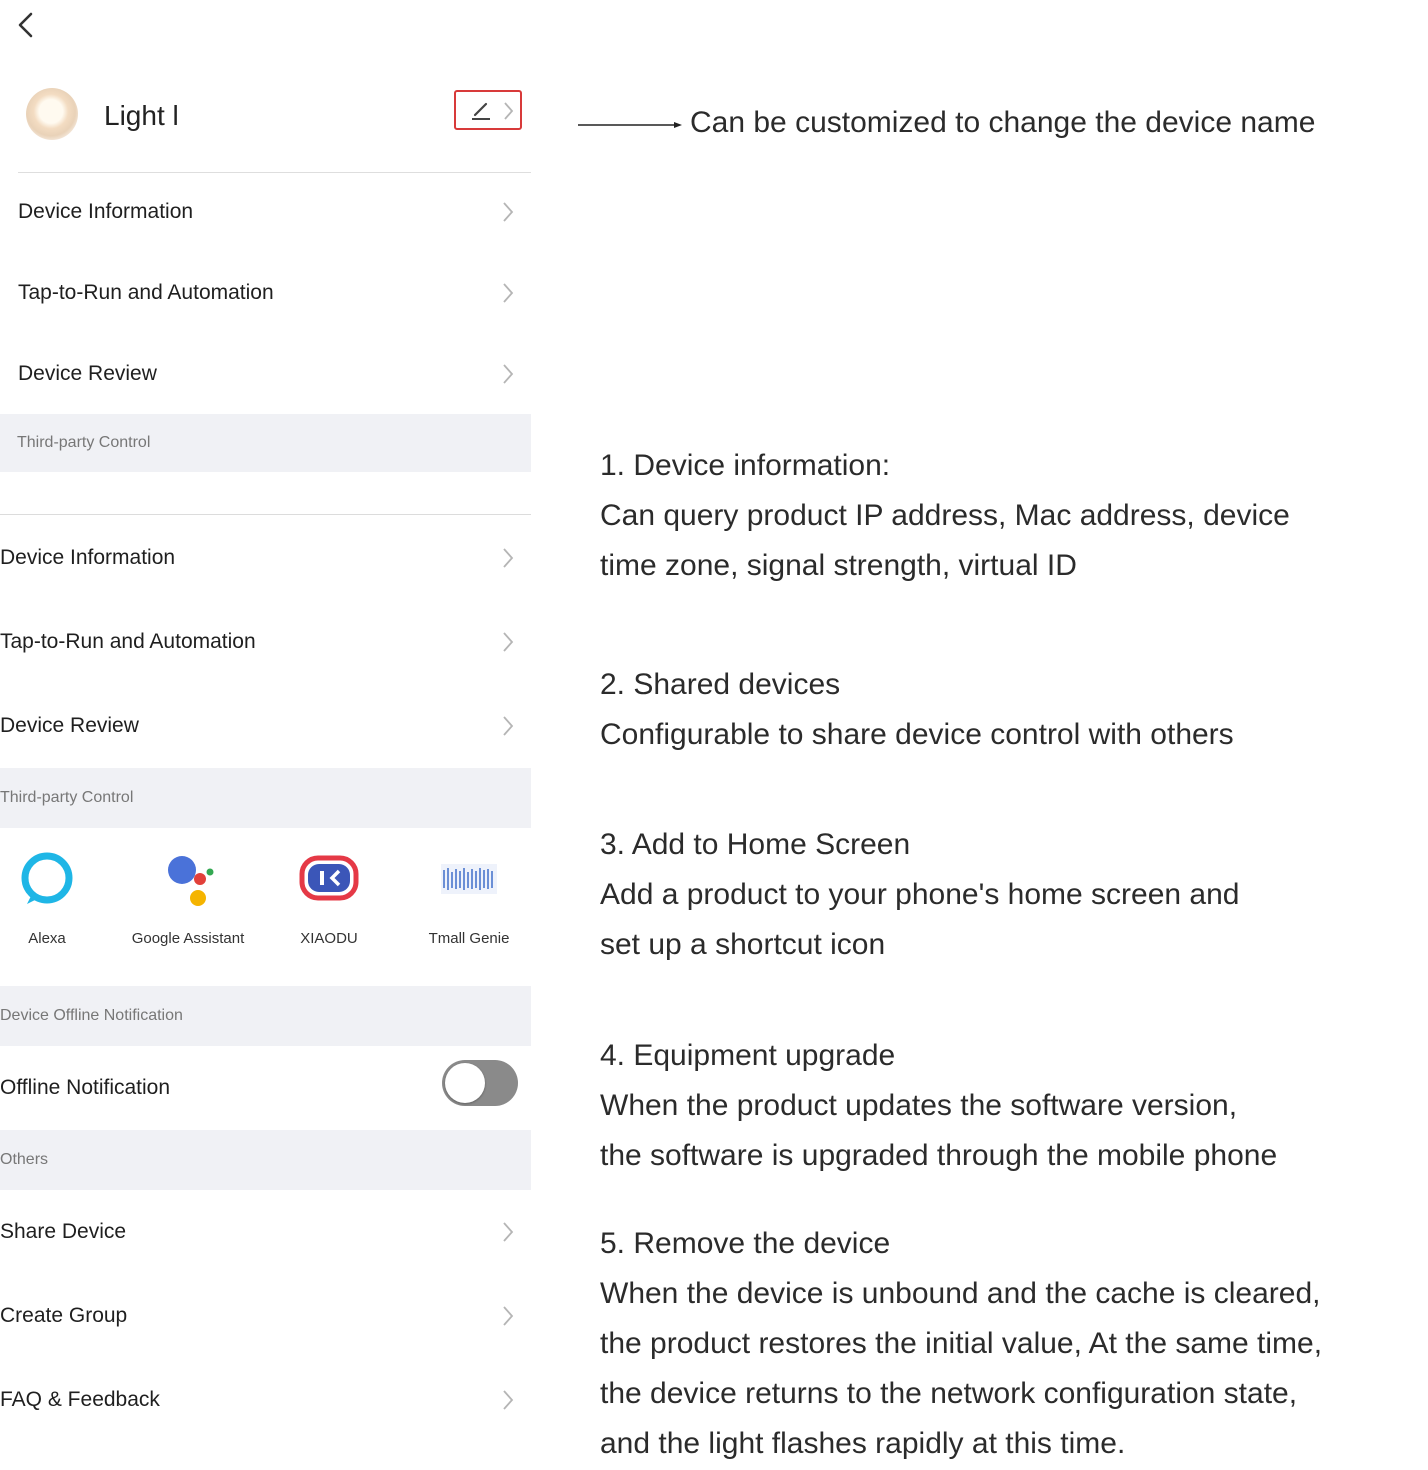  I want to click on list-item-share-device: Share Device, so click(265, 1232).